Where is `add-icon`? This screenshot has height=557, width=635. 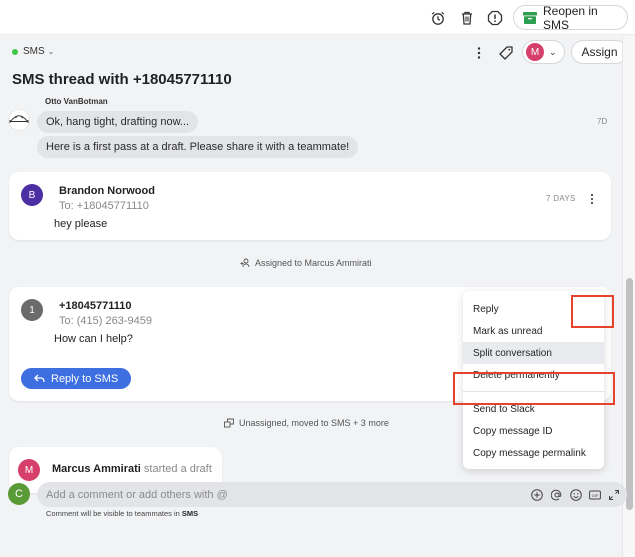 add-icon is located at coordinates (536, 494).